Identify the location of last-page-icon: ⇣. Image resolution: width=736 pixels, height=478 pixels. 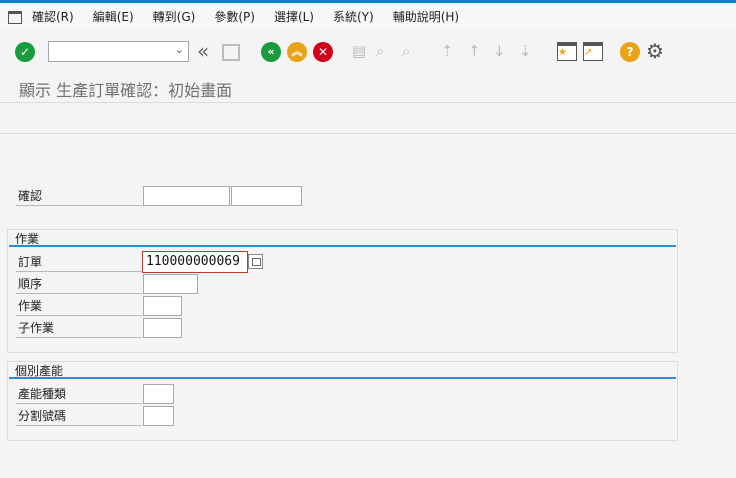
(525, 51).